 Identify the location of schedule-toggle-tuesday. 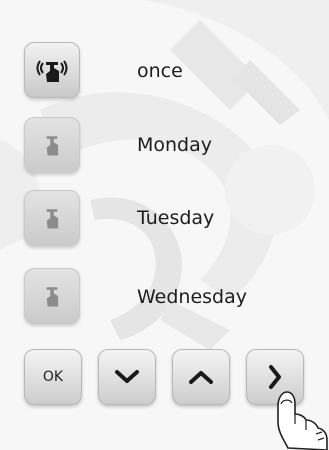
(52, 218).